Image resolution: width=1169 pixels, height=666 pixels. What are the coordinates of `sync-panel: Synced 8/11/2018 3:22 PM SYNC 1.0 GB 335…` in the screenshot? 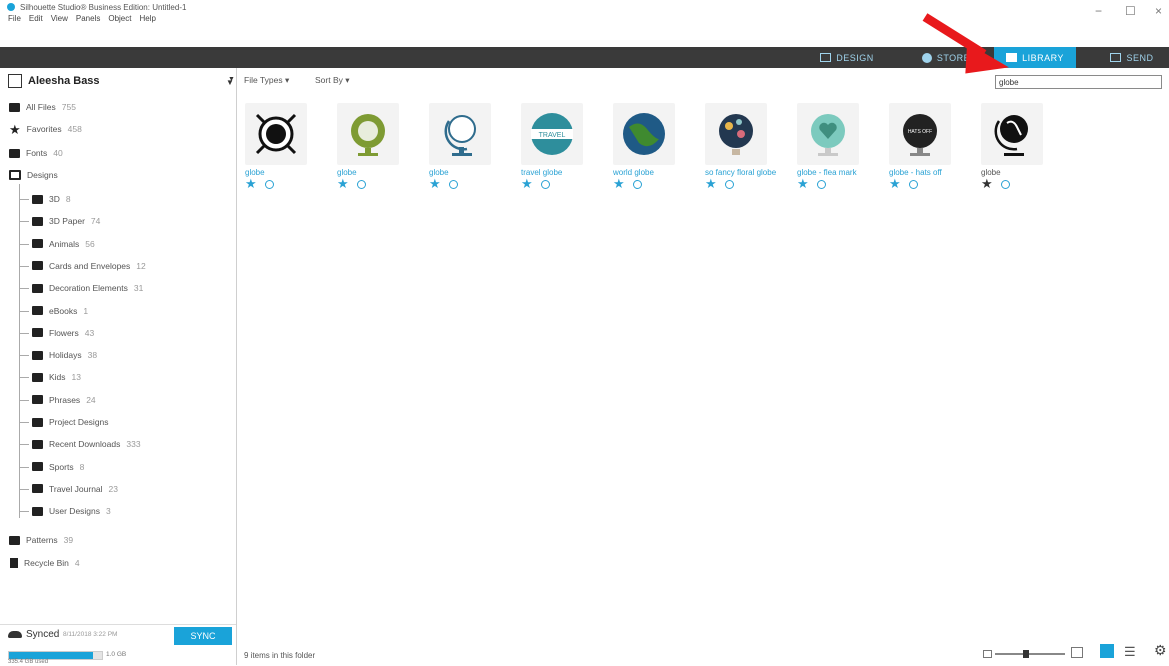 It's located at (118, 645).